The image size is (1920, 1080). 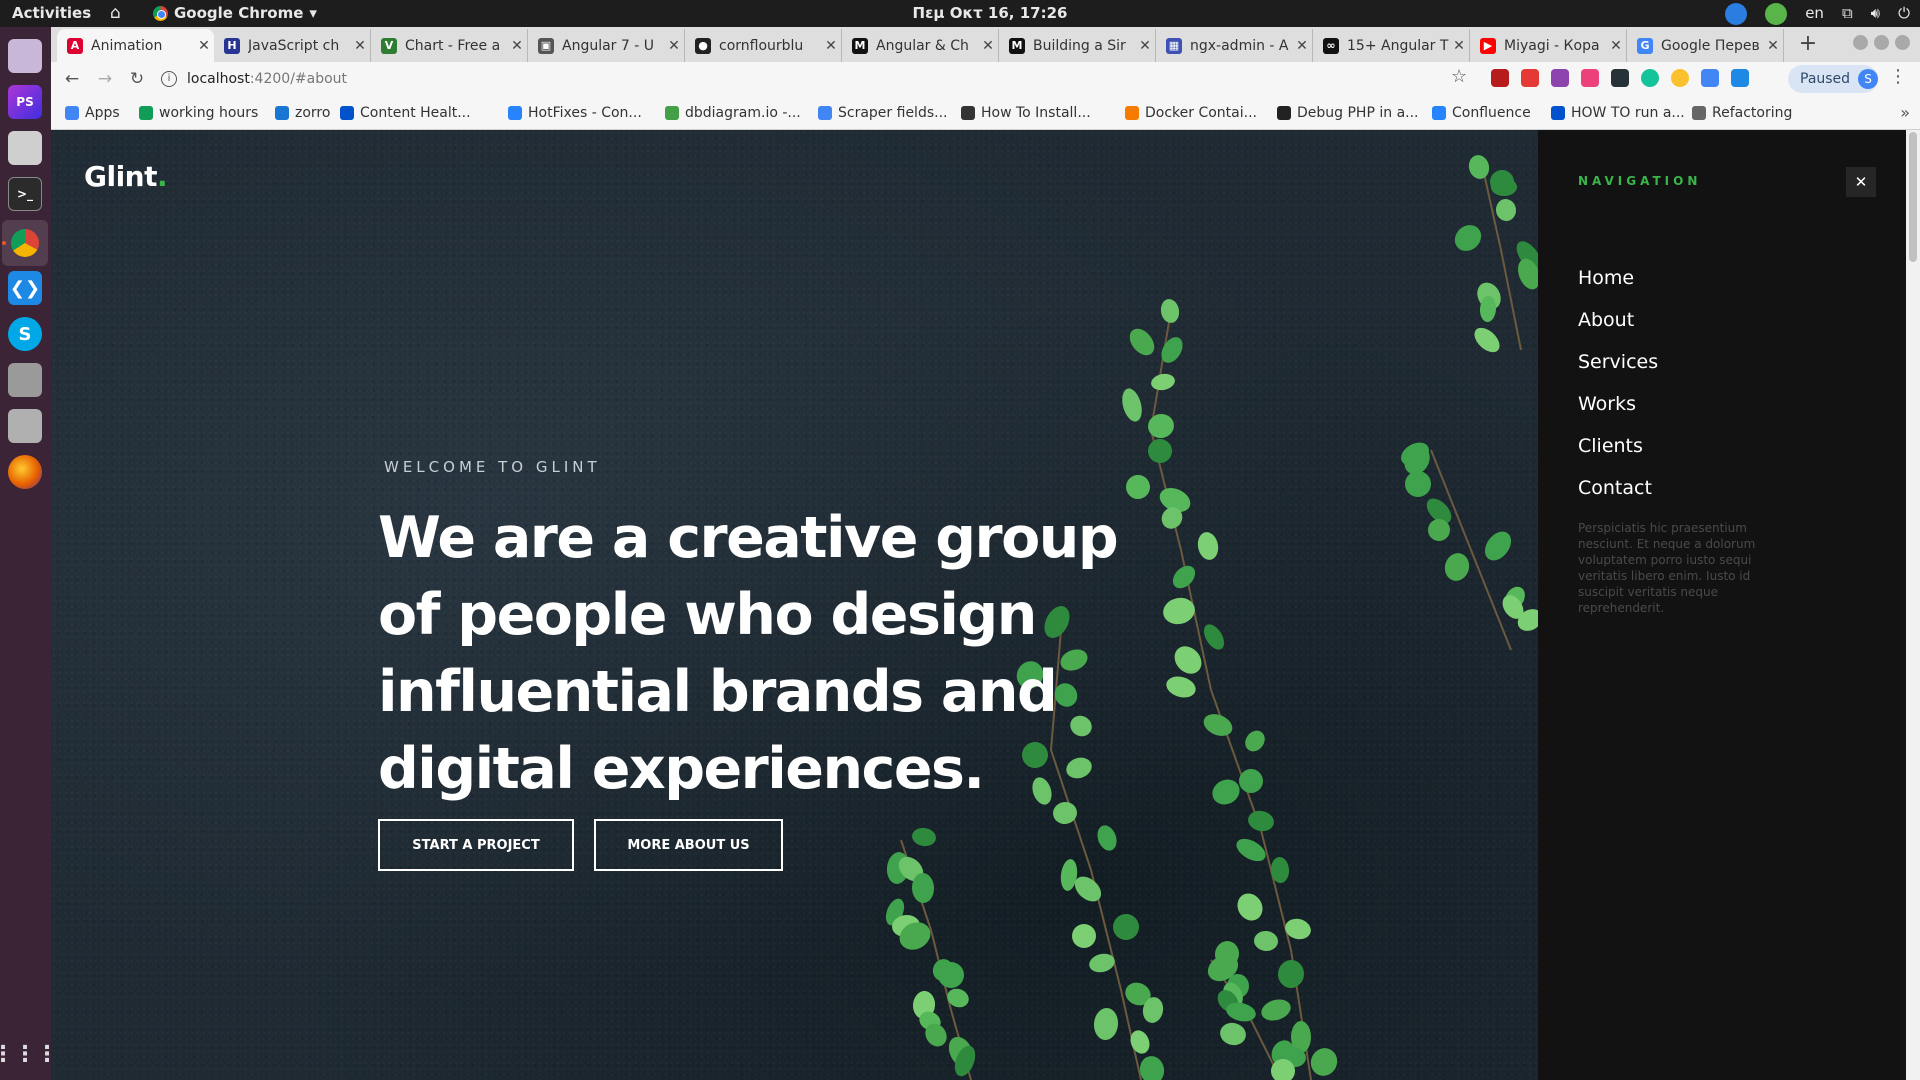 What do you see at coordinates (688, 845) in the screenshot?
I see `more-about-us-button: MORE ABOUT US` at bounding box center [688, 845].